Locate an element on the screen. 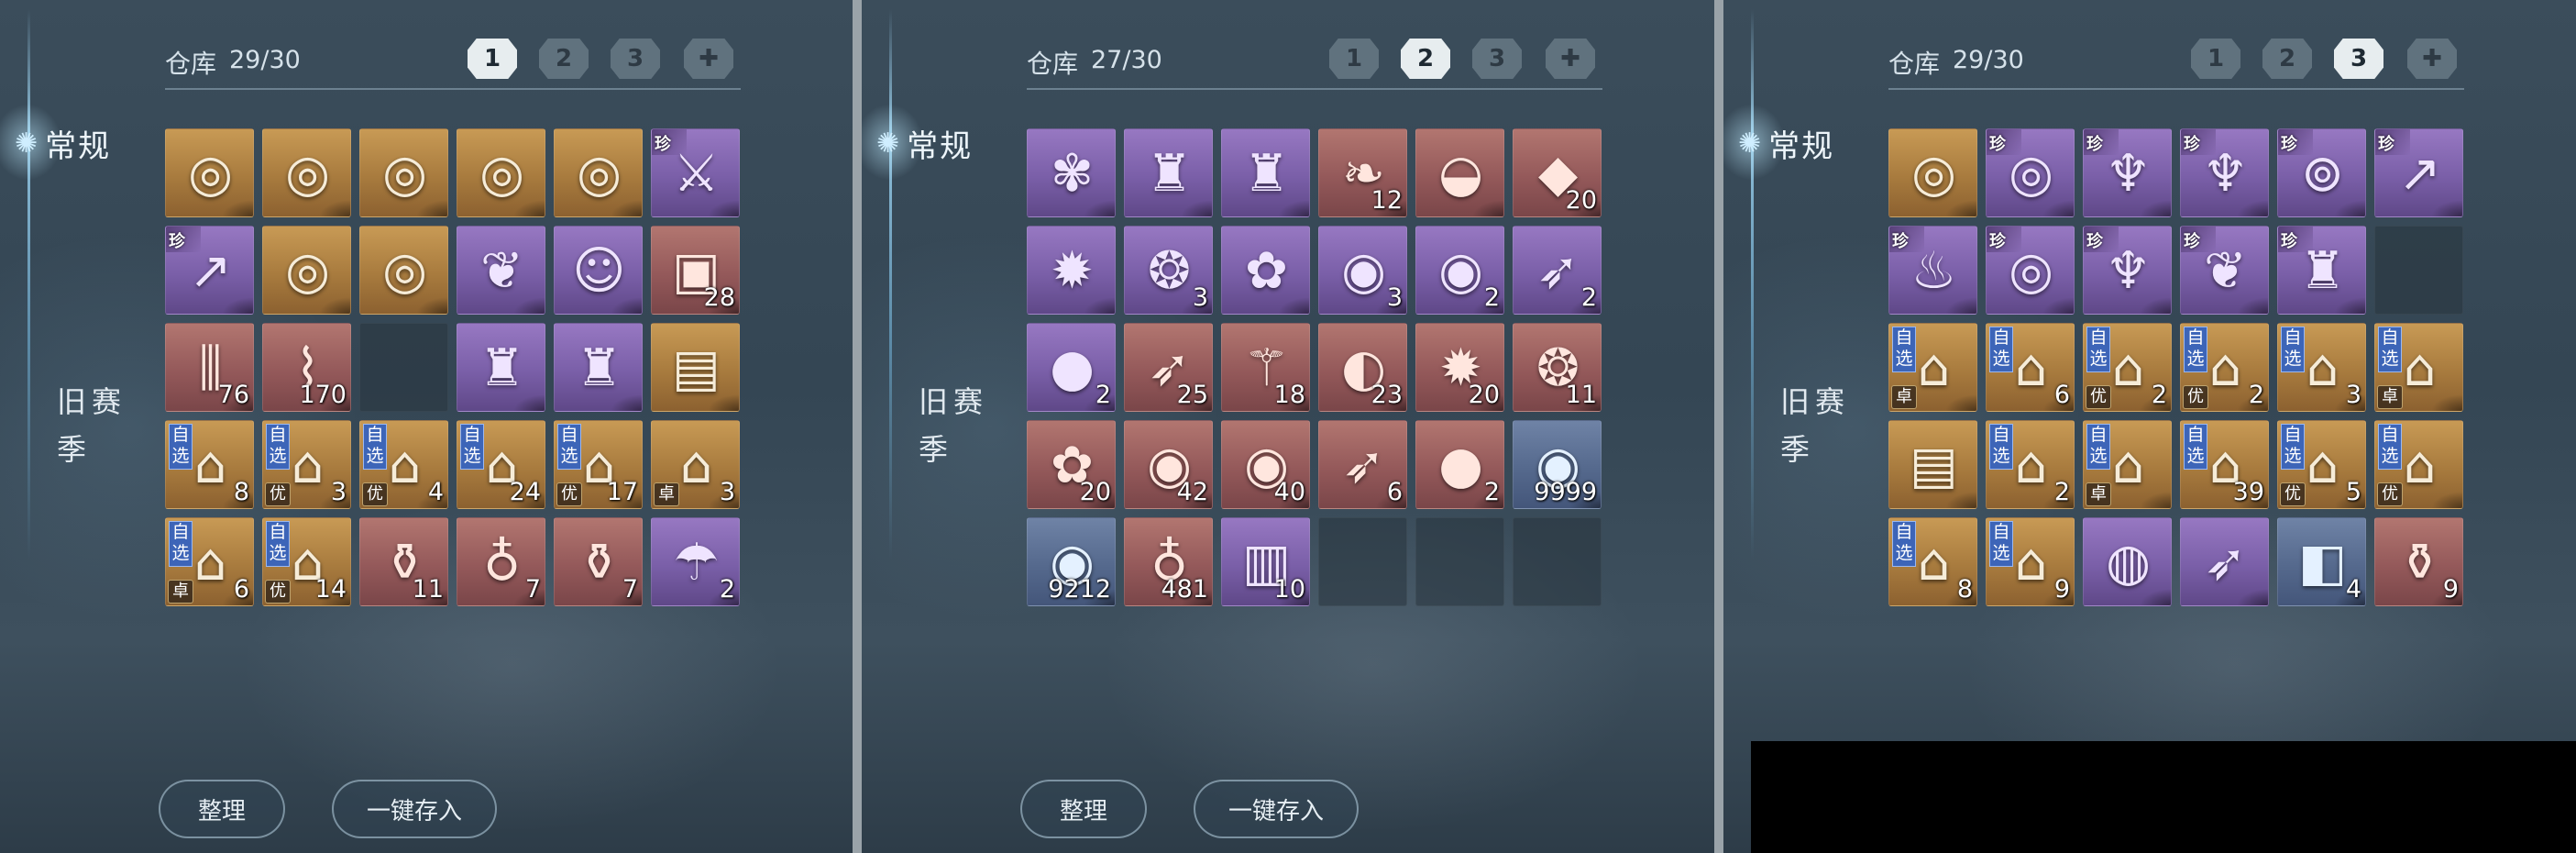 The image size is (2576, 853). item-slot: ⌂ 自选 39 is located at coordinates (2224, 465).